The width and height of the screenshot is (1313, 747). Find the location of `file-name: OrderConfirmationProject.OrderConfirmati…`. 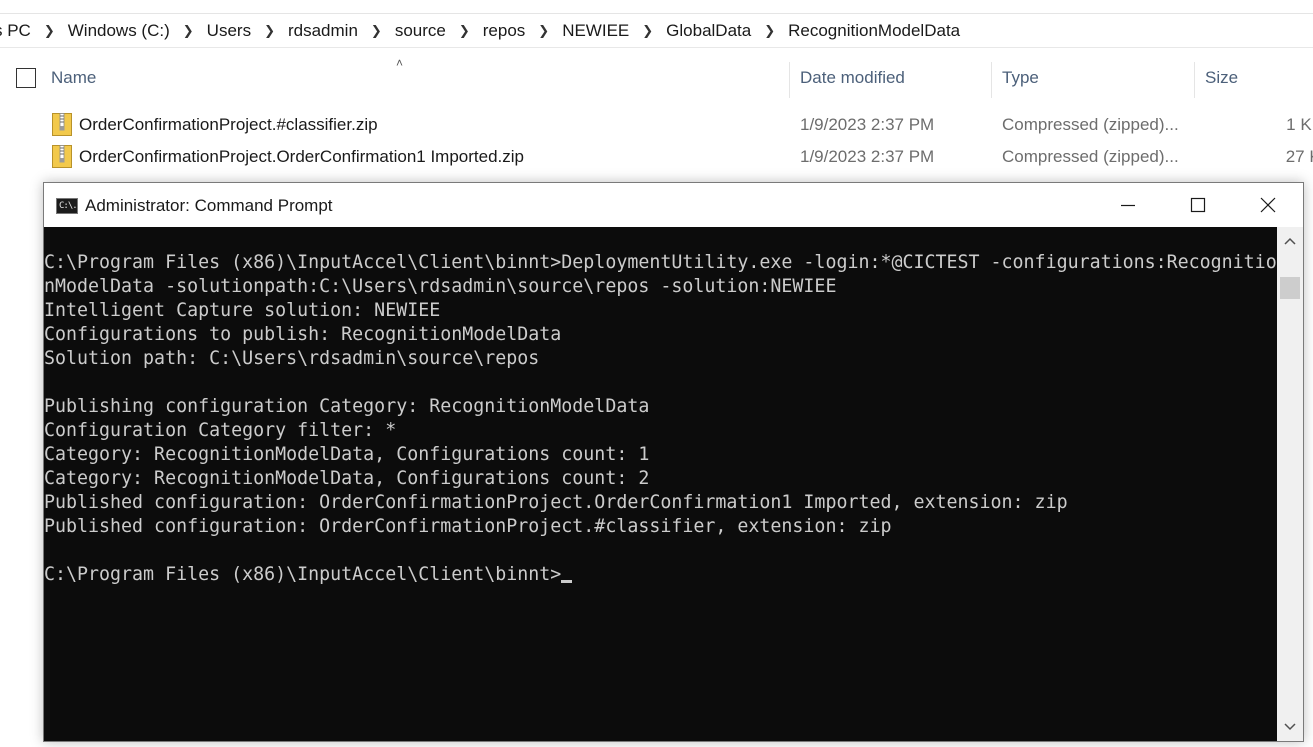

file-name: OrderConfirmationProject.OrderConfirmati… is located at coordinates (302, 156).